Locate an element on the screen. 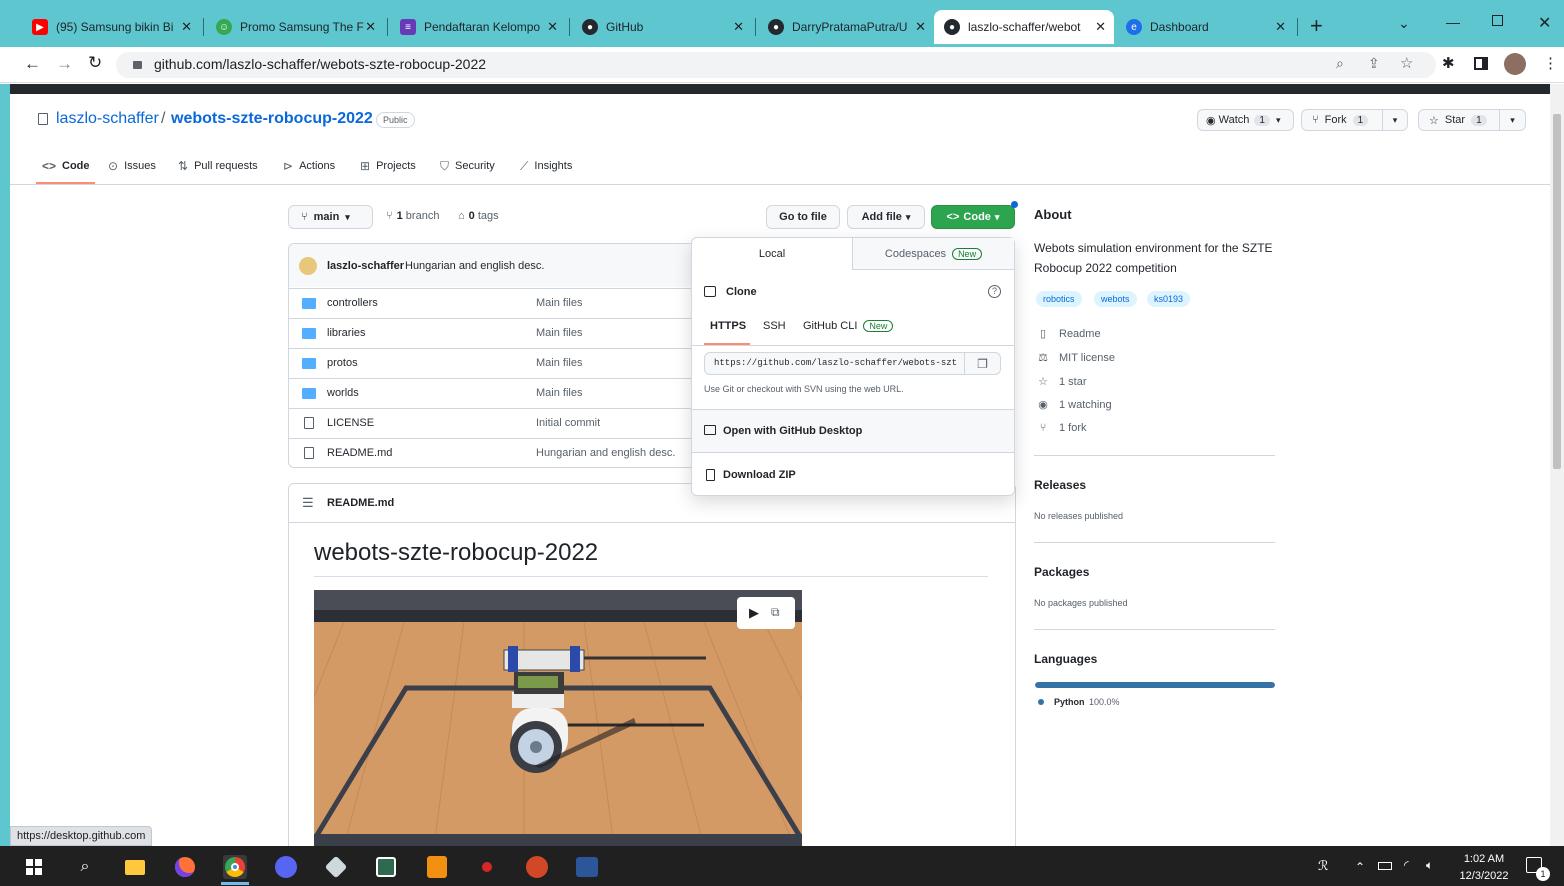  clock: 1:02 AM 12/3/2022 is located at coordinates (1484, 868).